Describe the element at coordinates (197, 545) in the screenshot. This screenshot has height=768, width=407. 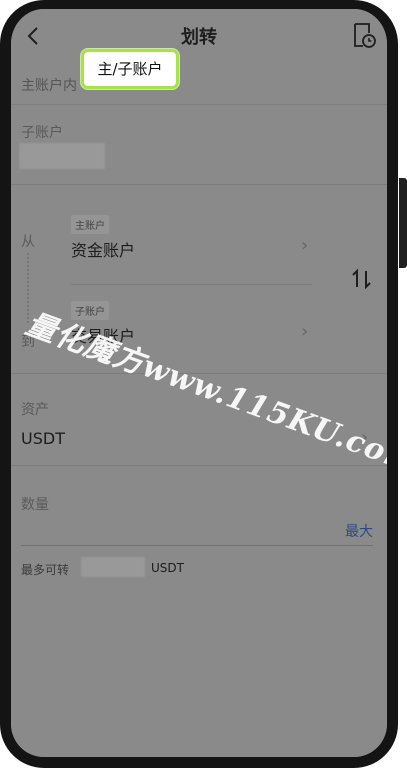
I see `quantity-input-underline` at that location.